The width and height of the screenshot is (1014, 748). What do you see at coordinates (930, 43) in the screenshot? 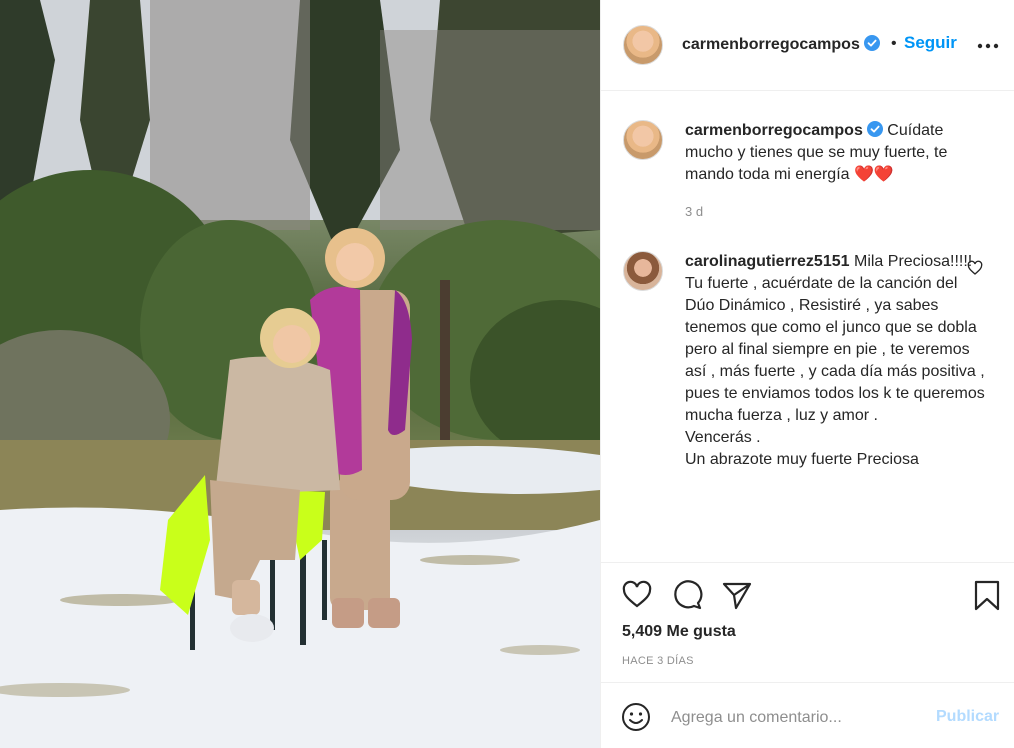
I see `follow-button: Seguir` at bounding box center [930, 43].